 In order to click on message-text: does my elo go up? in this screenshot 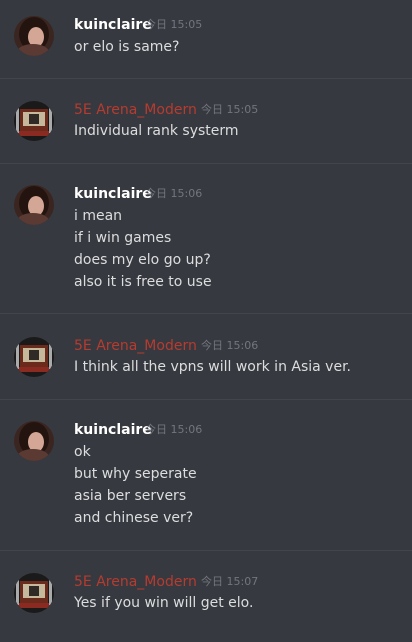, I will do `click(142, 260)`.